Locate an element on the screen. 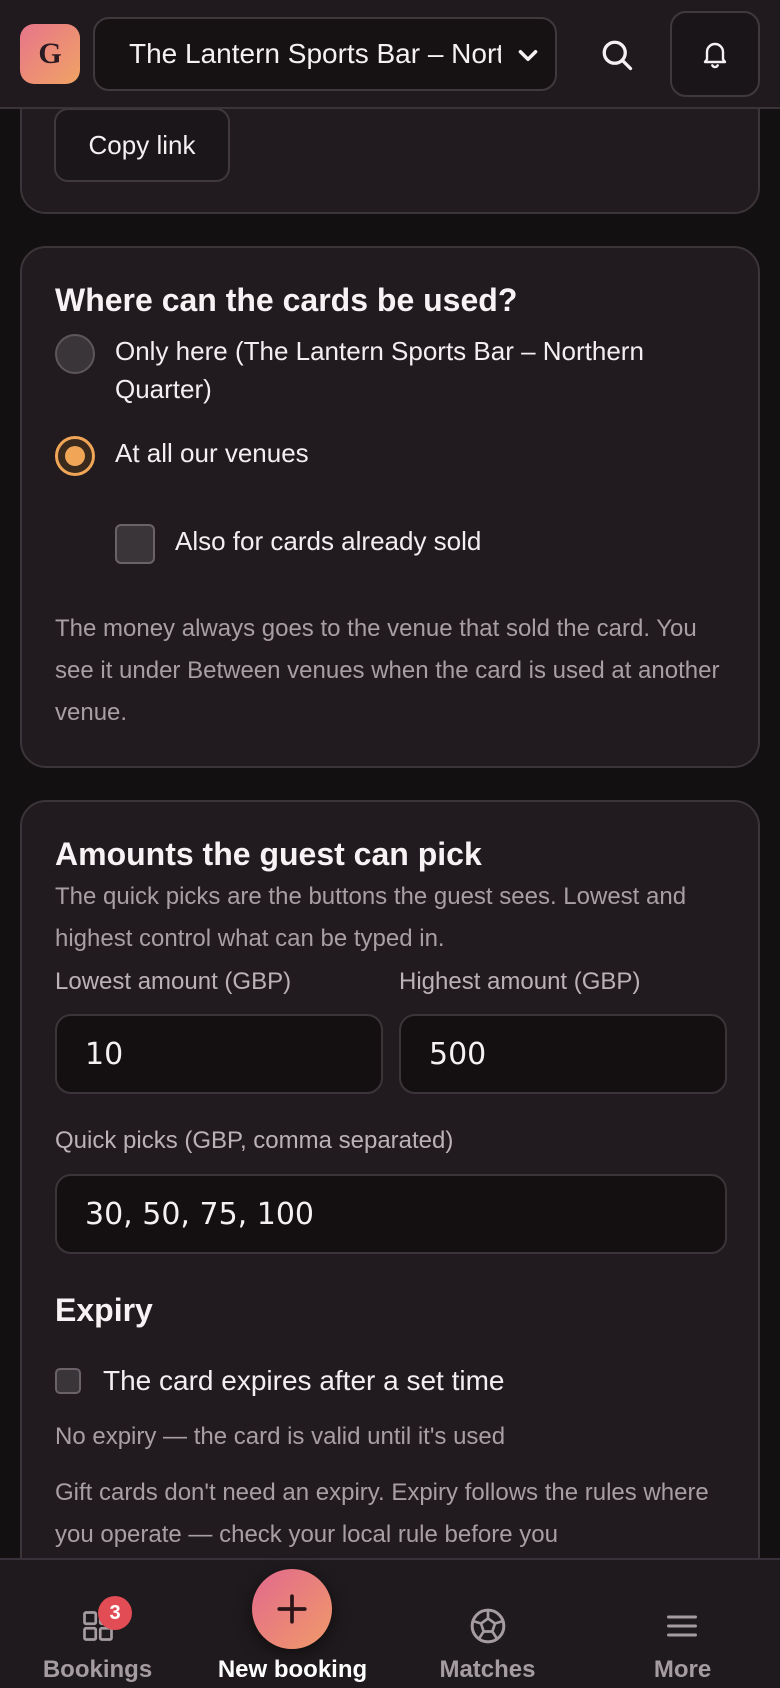 This screenshot has height=1688, width=780. nav-matches-label: Matches is located at coordinates (487, 1669).